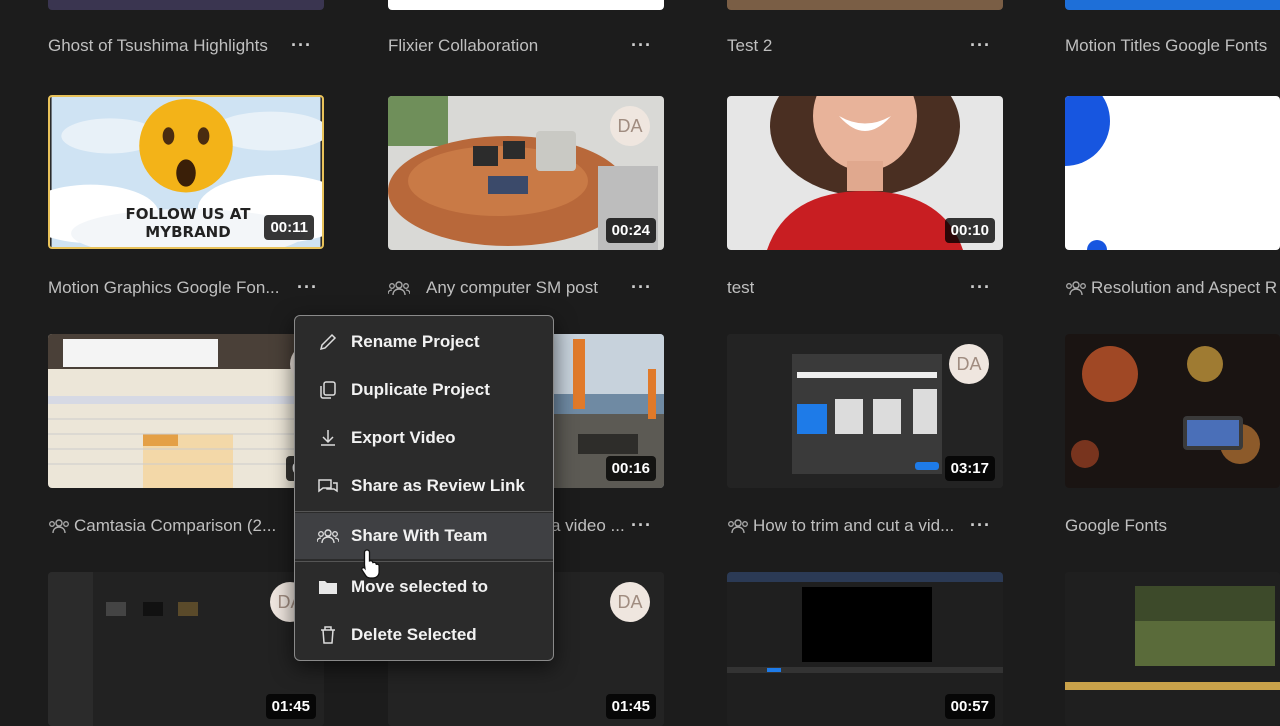  I want to click on menu-item-move-selected: Move selected to, so click(424, 587).